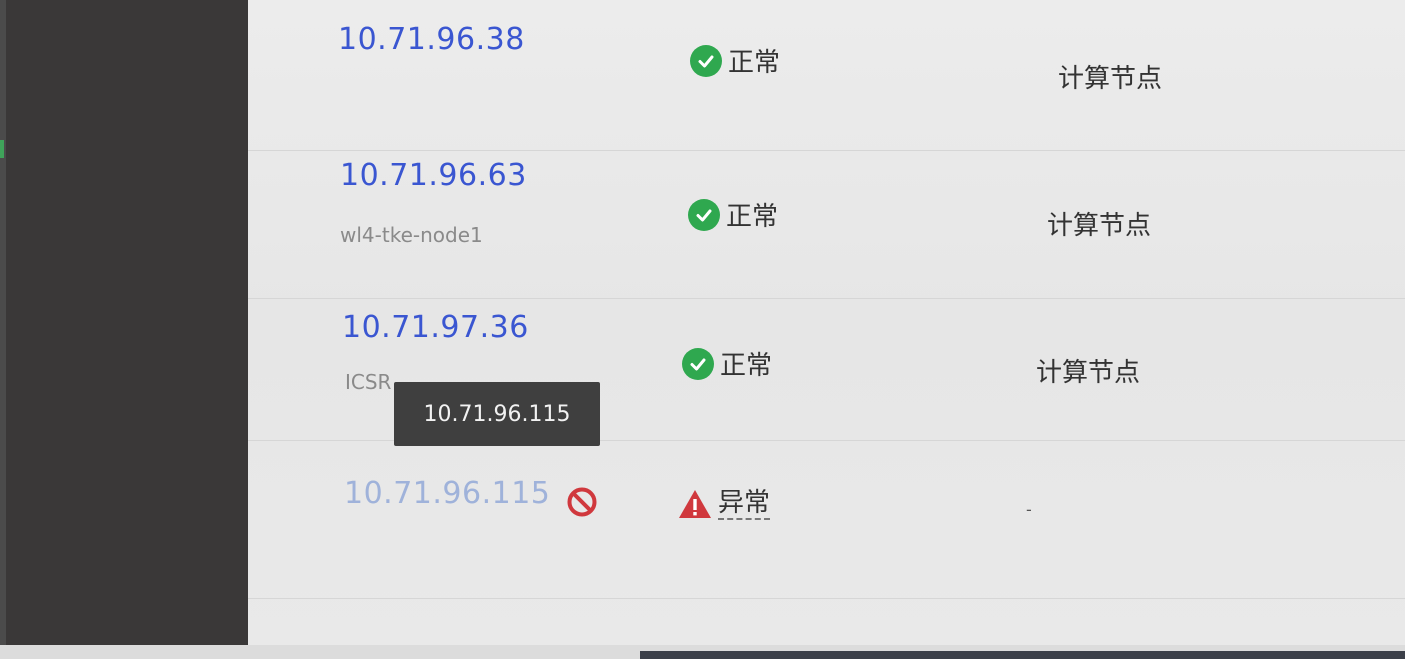 This screenshot has height=659, width=1405. Describe the element at coordinates (1029, 509) in the screenshot. I see `role-label: -` at that location.